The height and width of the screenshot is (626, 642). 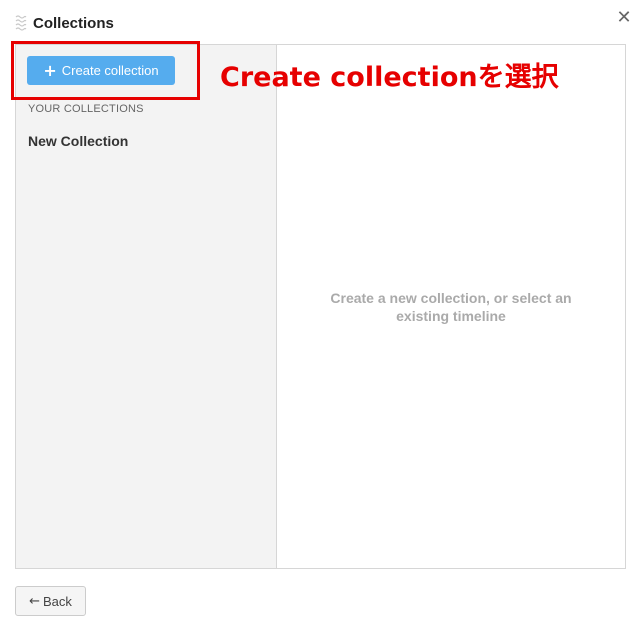 I want to click on plus-icon: +, so click(x=50, y=70).